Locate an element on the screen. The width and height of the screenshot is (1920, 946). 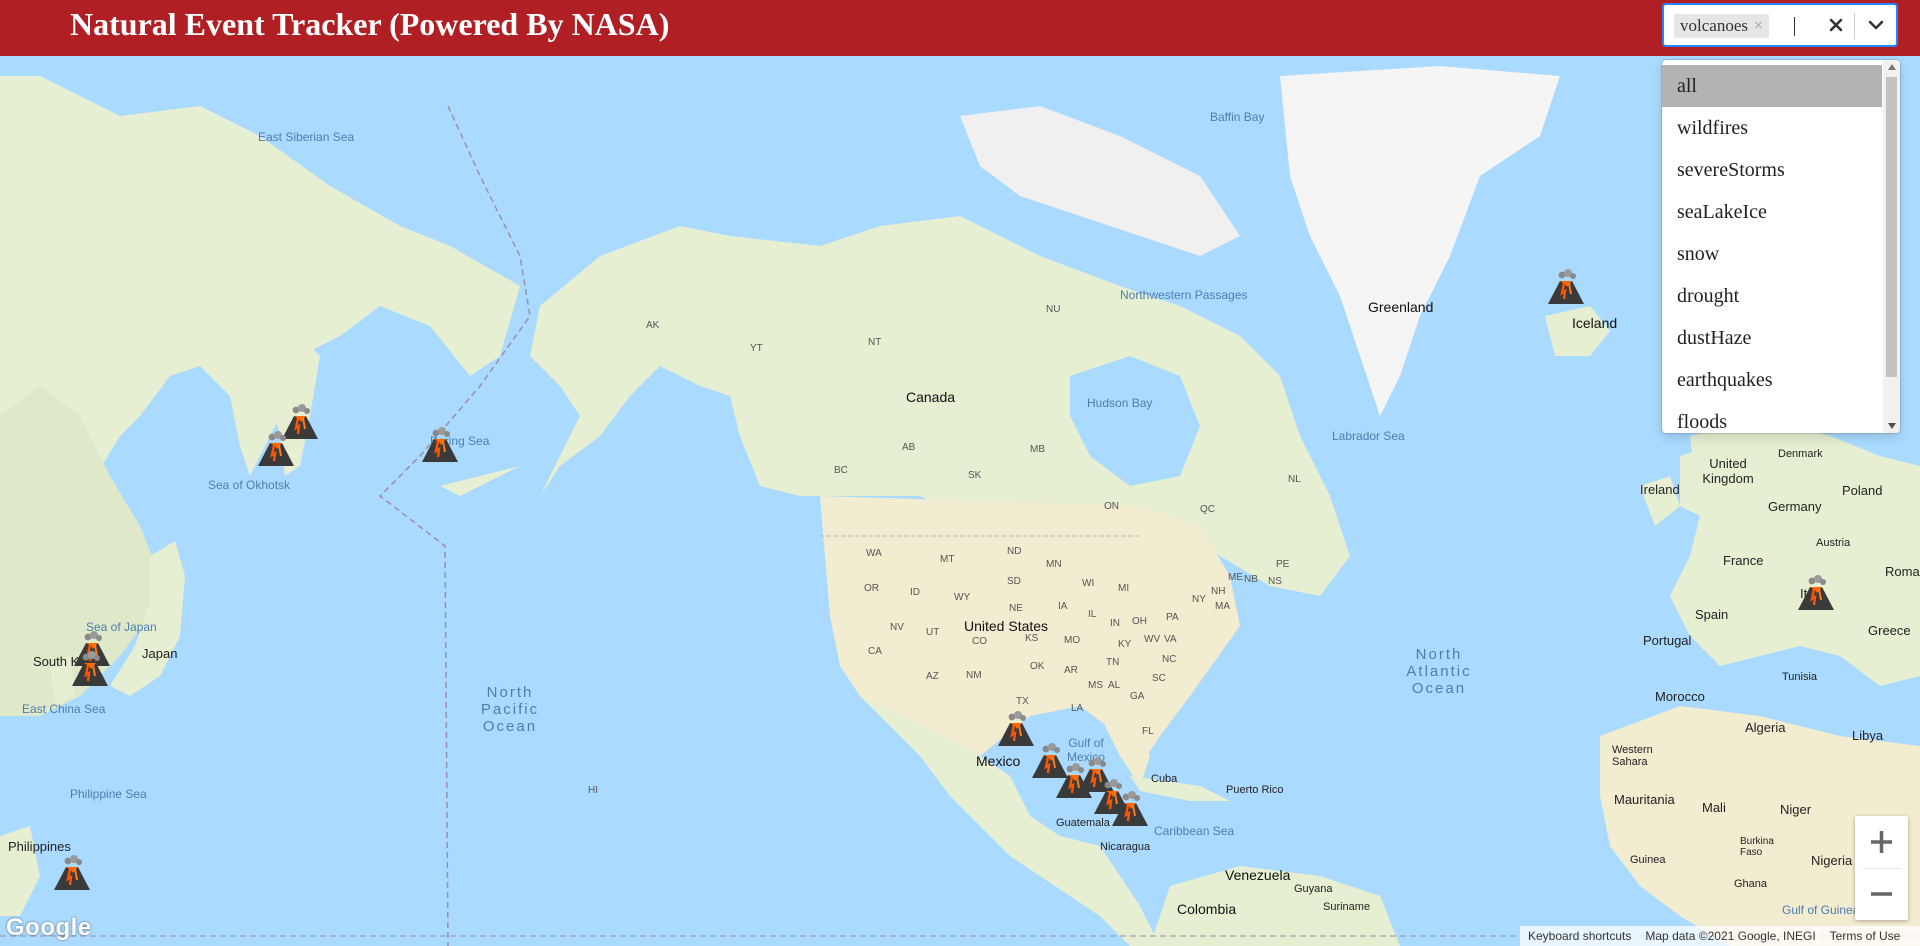
state-label-ok: OK is located at coordinates (1037, 666).